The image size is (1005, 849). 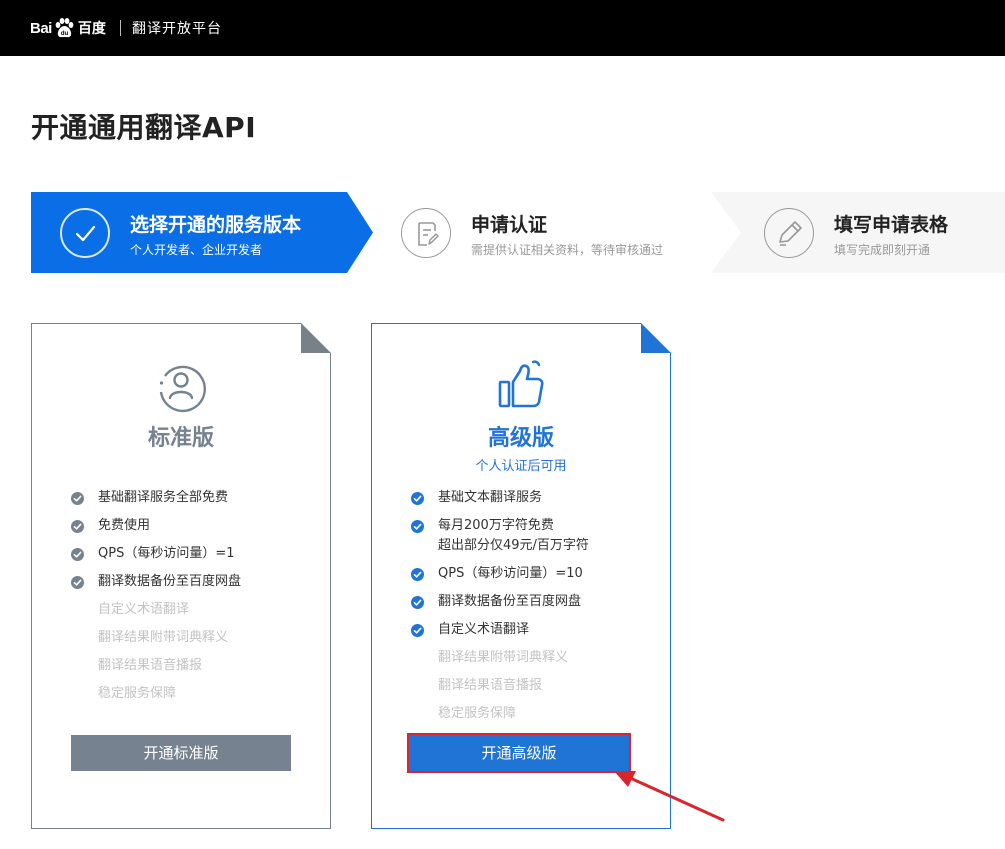 What do you see at coordinates (181, 753) in the screenshot?
I see `open-standard-button: 开通标准版` at bounding box center [181, 753].